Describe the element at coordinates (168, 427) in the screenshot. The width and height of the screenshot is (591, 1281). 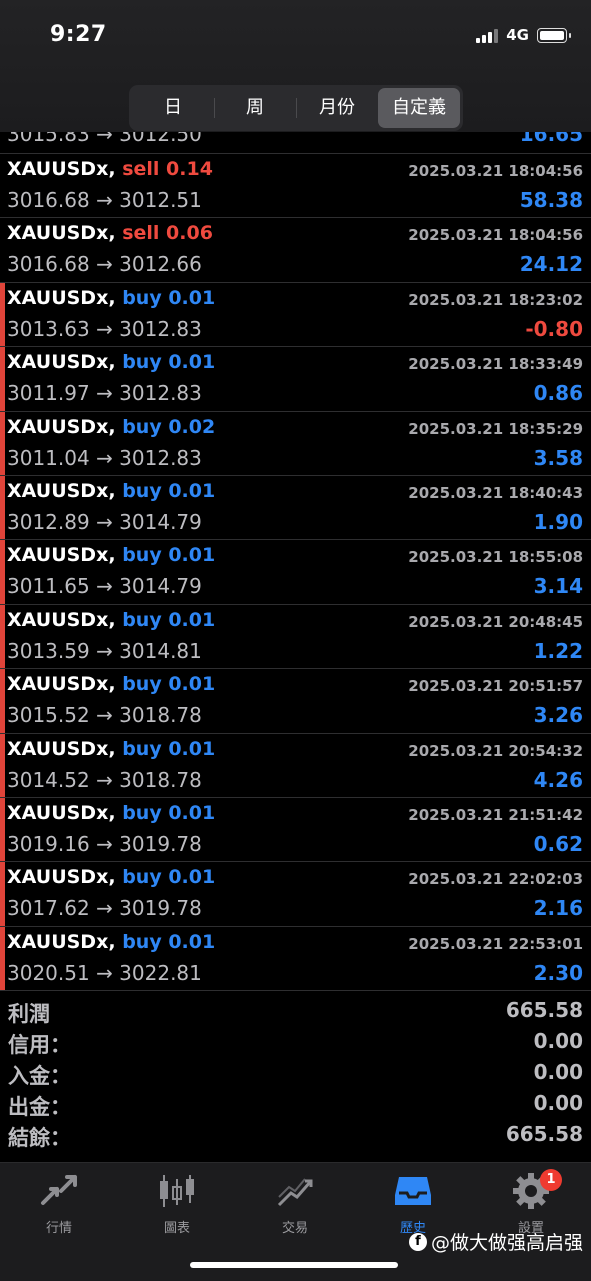
I see `trade-side-lots: buy 0.02` at that location.